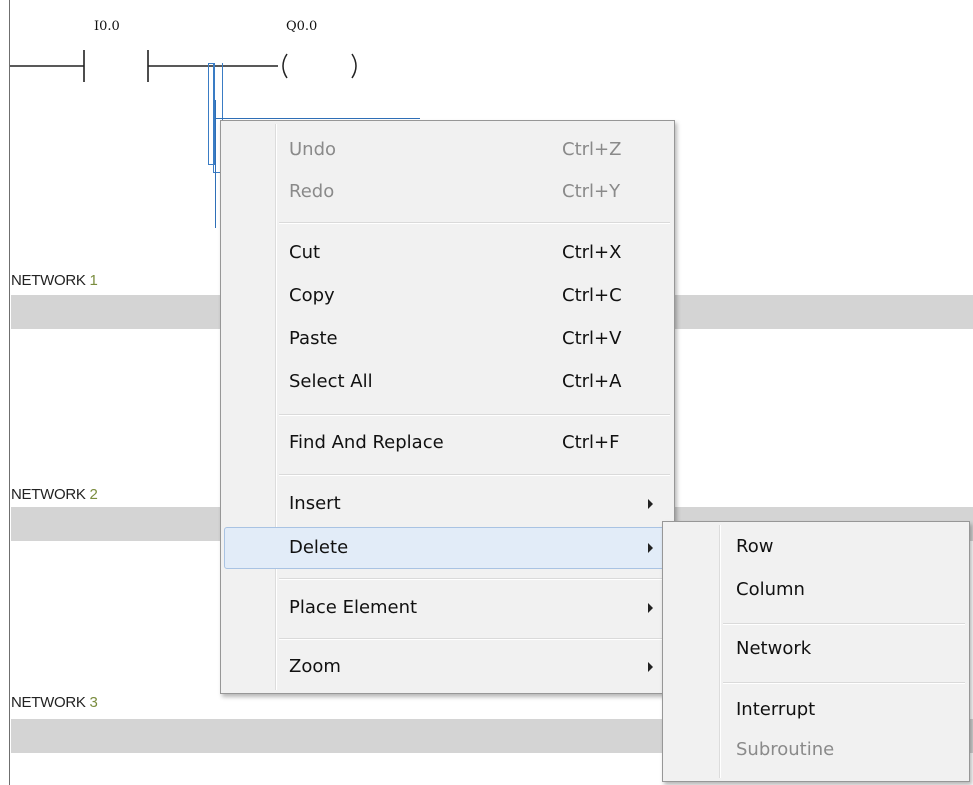 The image size is (973, 785). I want to click on selection-line-vertical, so click(215, 164).